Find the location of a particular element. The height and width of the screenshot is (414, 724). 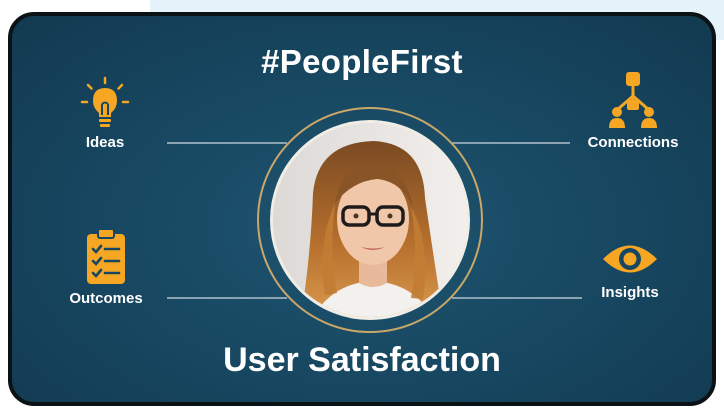

feature-connections-label: Connections is located at coordinates (633, 142).